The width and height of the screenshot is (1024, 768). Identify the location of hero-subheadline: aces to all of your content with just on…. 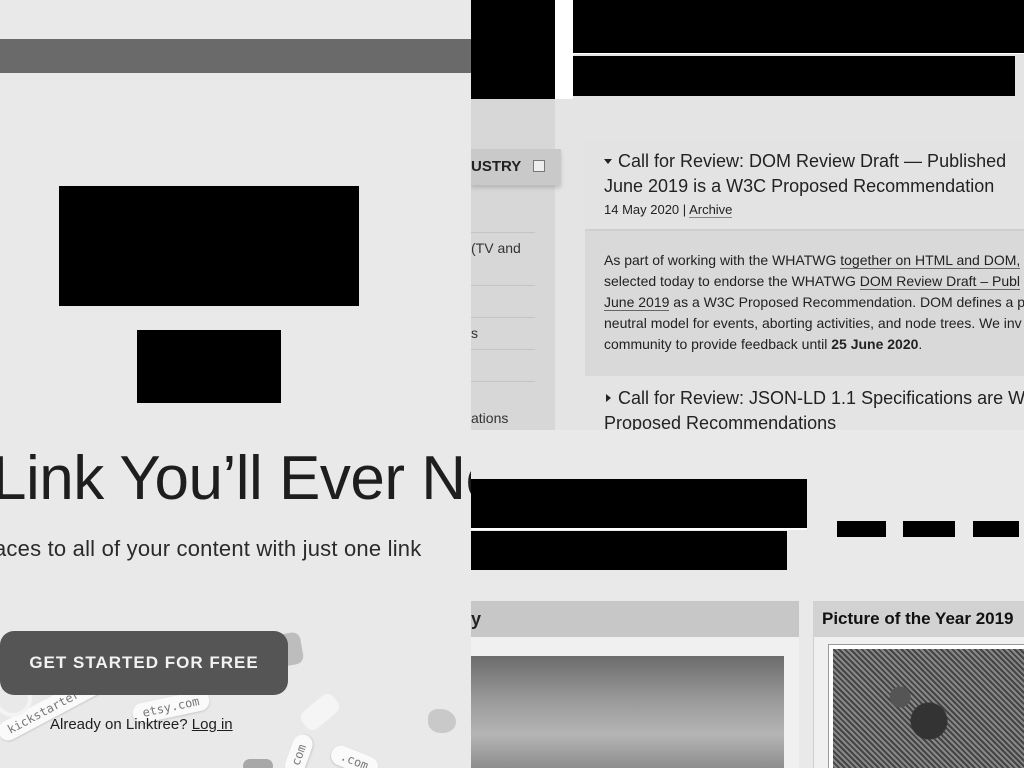
(211, 548).